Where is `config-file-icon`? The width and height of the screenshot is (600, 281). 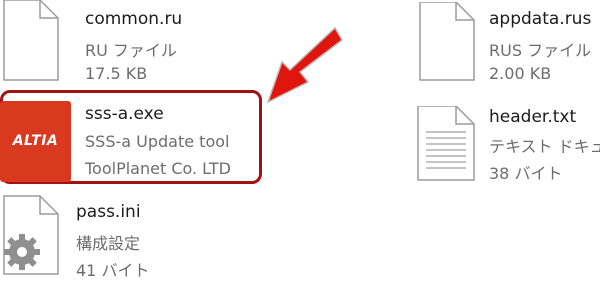
config-file-icon is located at coordinates (31, 235).